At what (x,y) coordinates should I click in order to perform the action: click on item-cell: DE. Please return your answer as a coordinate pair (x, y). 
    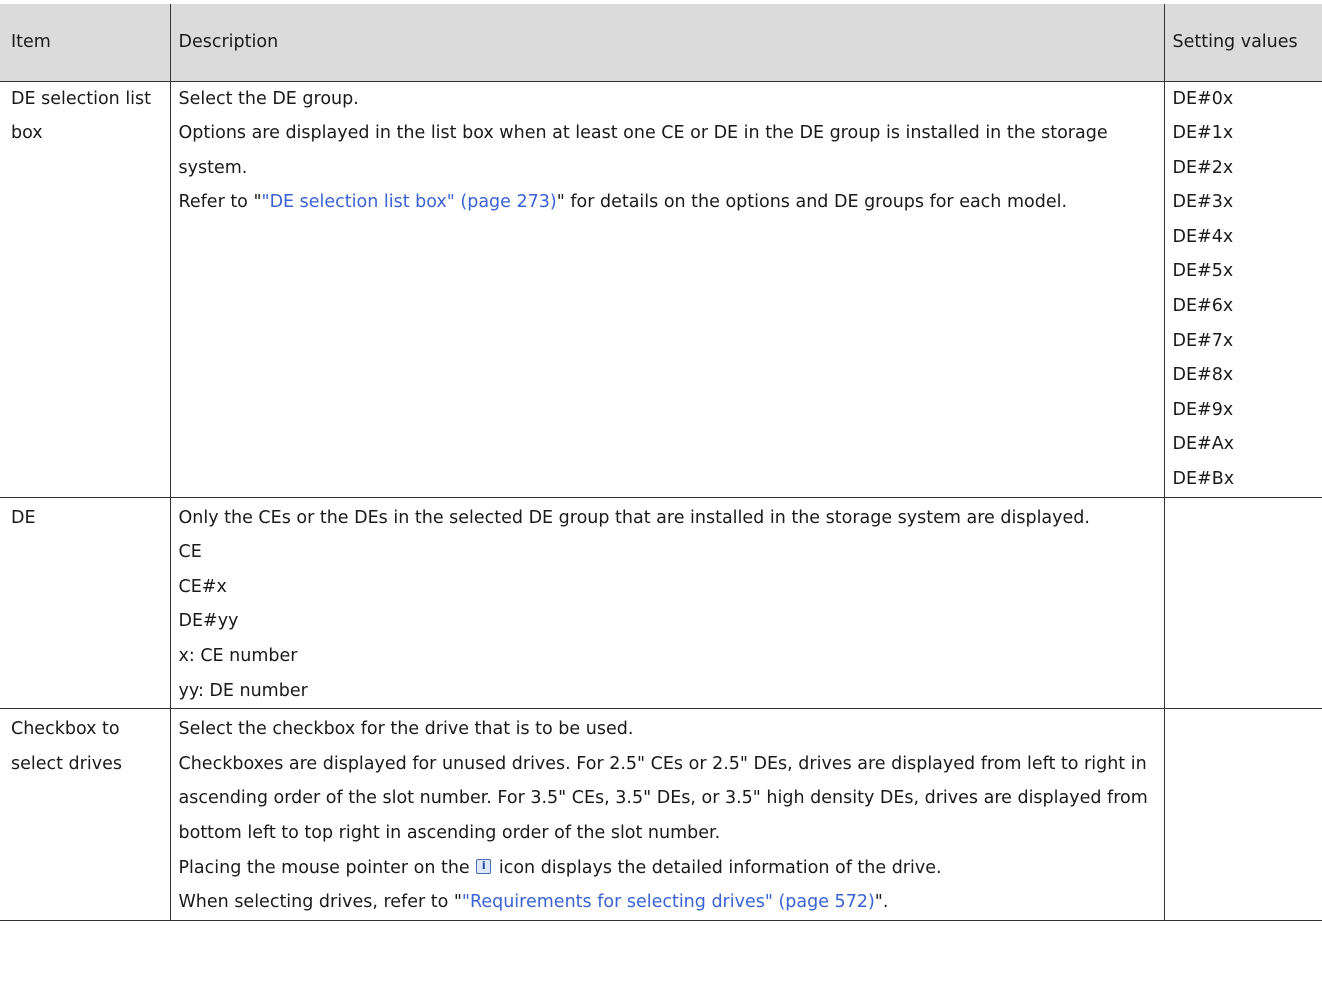
    Looking at the image, I should click on (85, 603).